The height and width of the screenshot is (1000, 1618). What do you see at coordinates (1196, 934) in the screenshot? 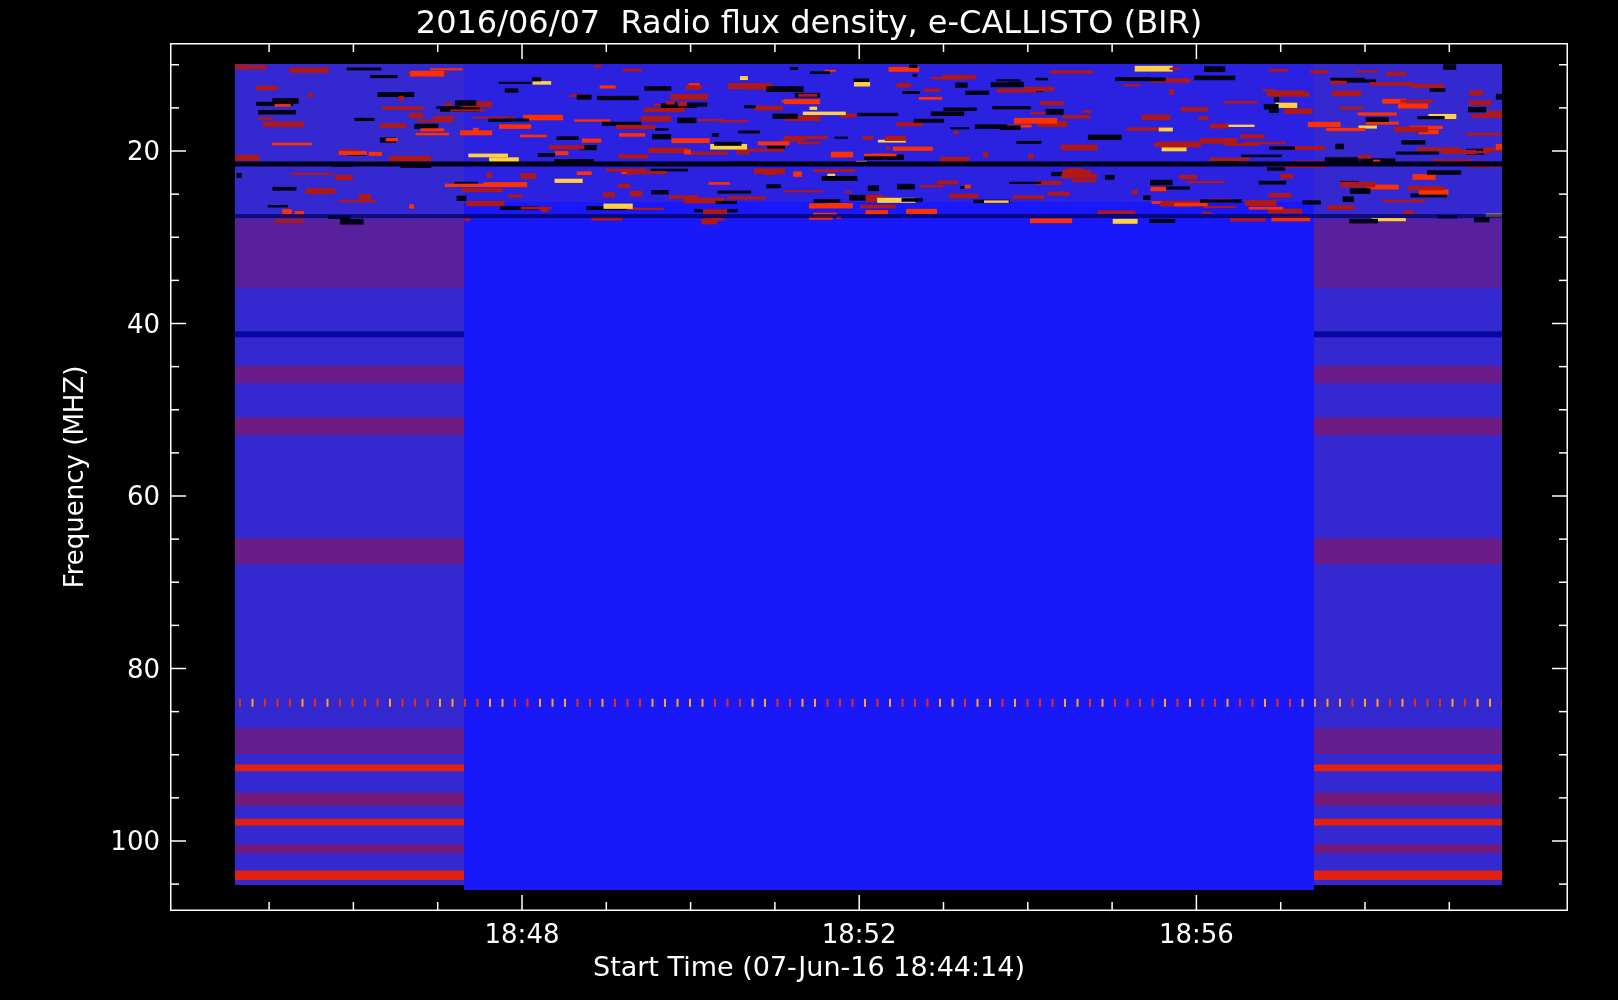
I see `x-tick-label: 18:56` at bounding box center [1196, 934].